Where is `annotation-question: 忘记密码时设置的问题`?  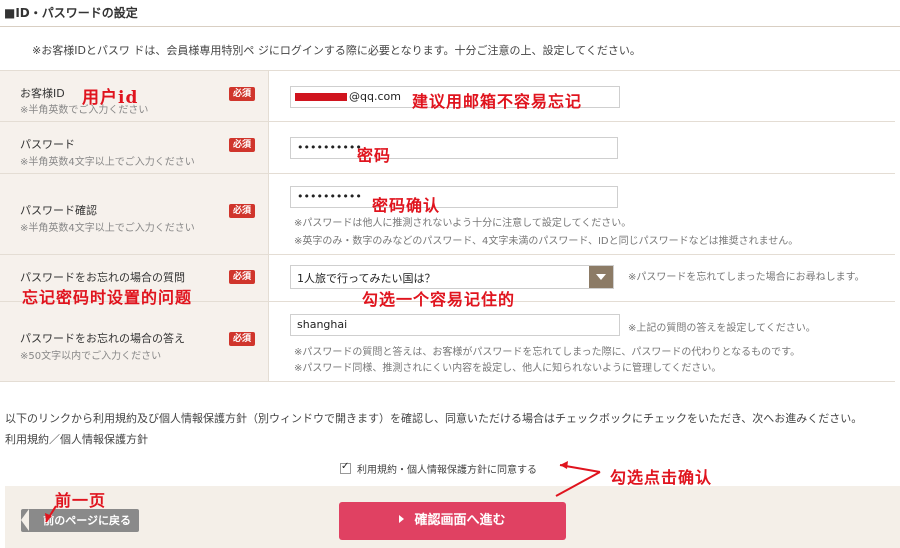 annotation-question: 忘记密码时设置的问题 is located at coordinates (107, 297).